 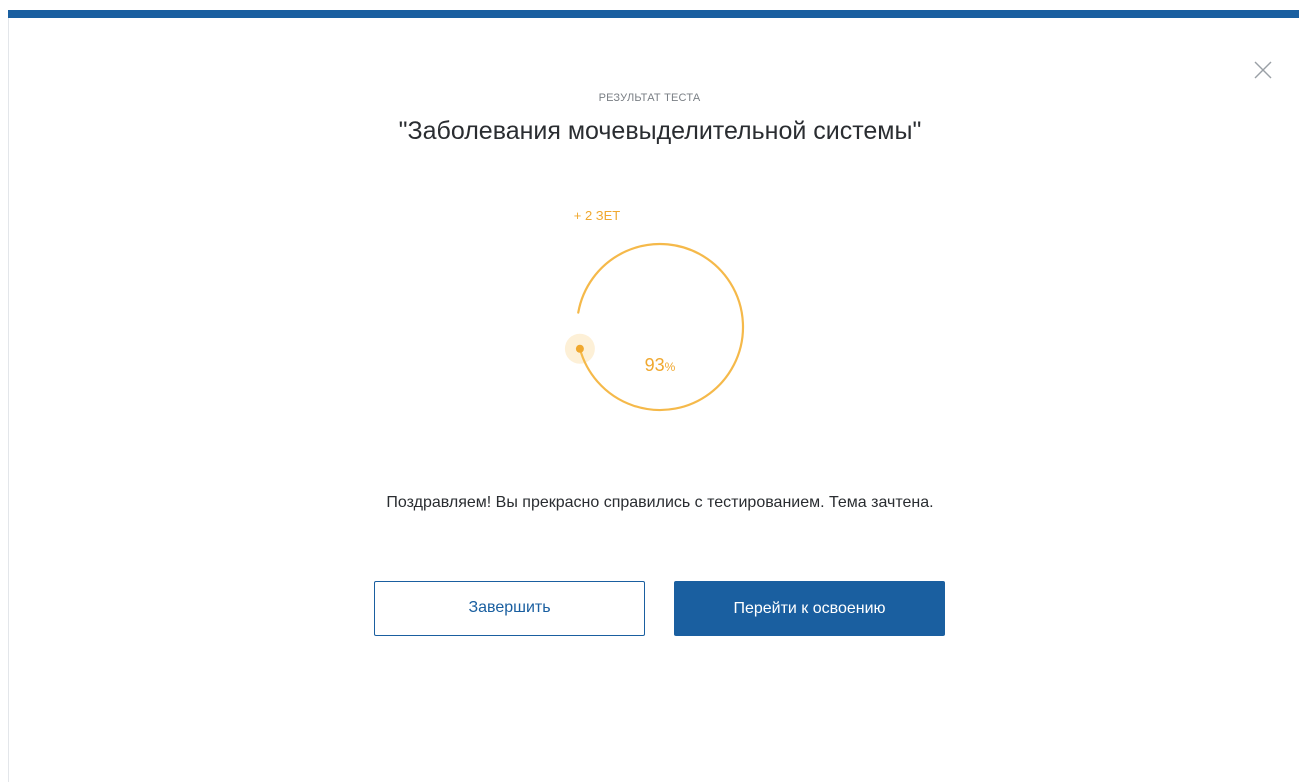 What do you see at coordinates (579, 348) in the screenshot?
I see `score-gauge-marker` at bounding box center [579, 348].